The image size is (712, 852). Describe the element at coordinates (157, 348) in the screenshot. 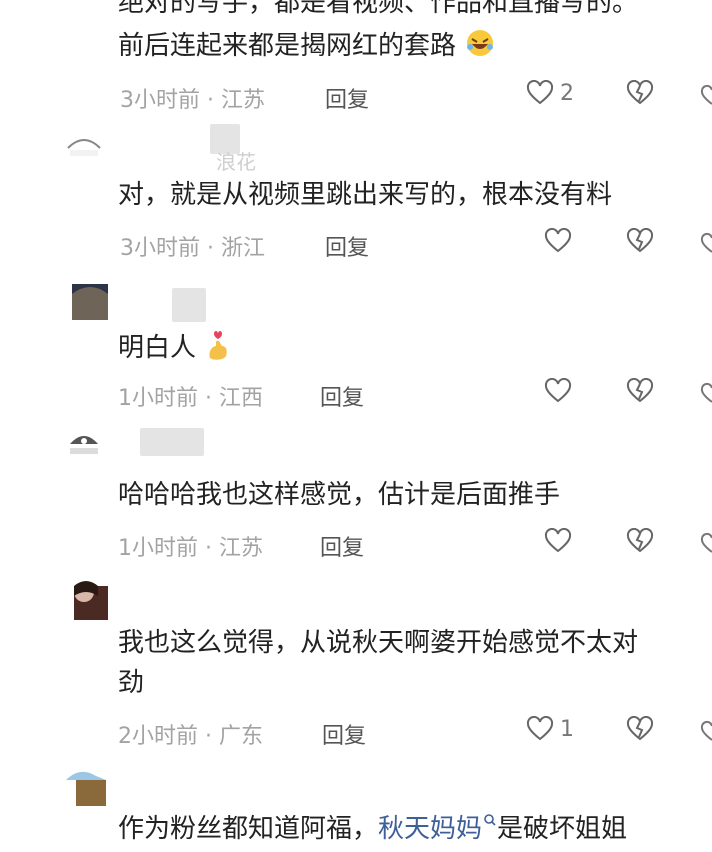

I see `comment-text: 明白人` at that location.